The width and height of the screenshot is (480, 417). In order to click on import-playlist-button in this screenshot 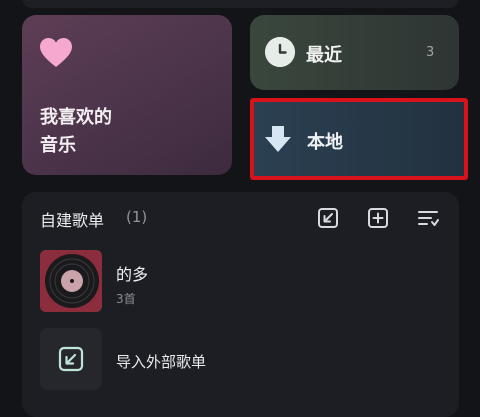, I will do `click(71, 359)`.